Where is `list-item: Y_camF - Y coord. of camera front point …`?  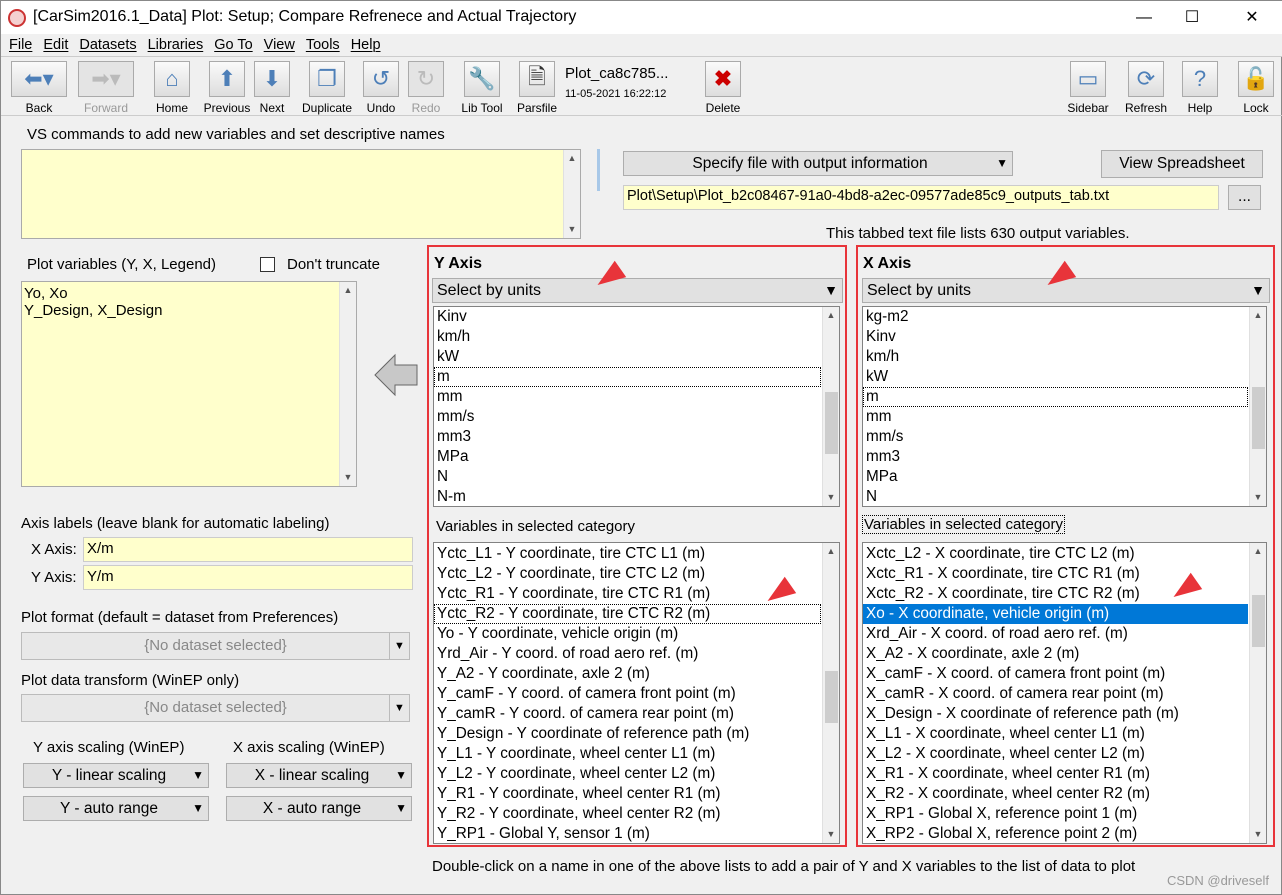 list-item: Y_camF - Y coord. of camera front point … is located at coordinates (627, 694).